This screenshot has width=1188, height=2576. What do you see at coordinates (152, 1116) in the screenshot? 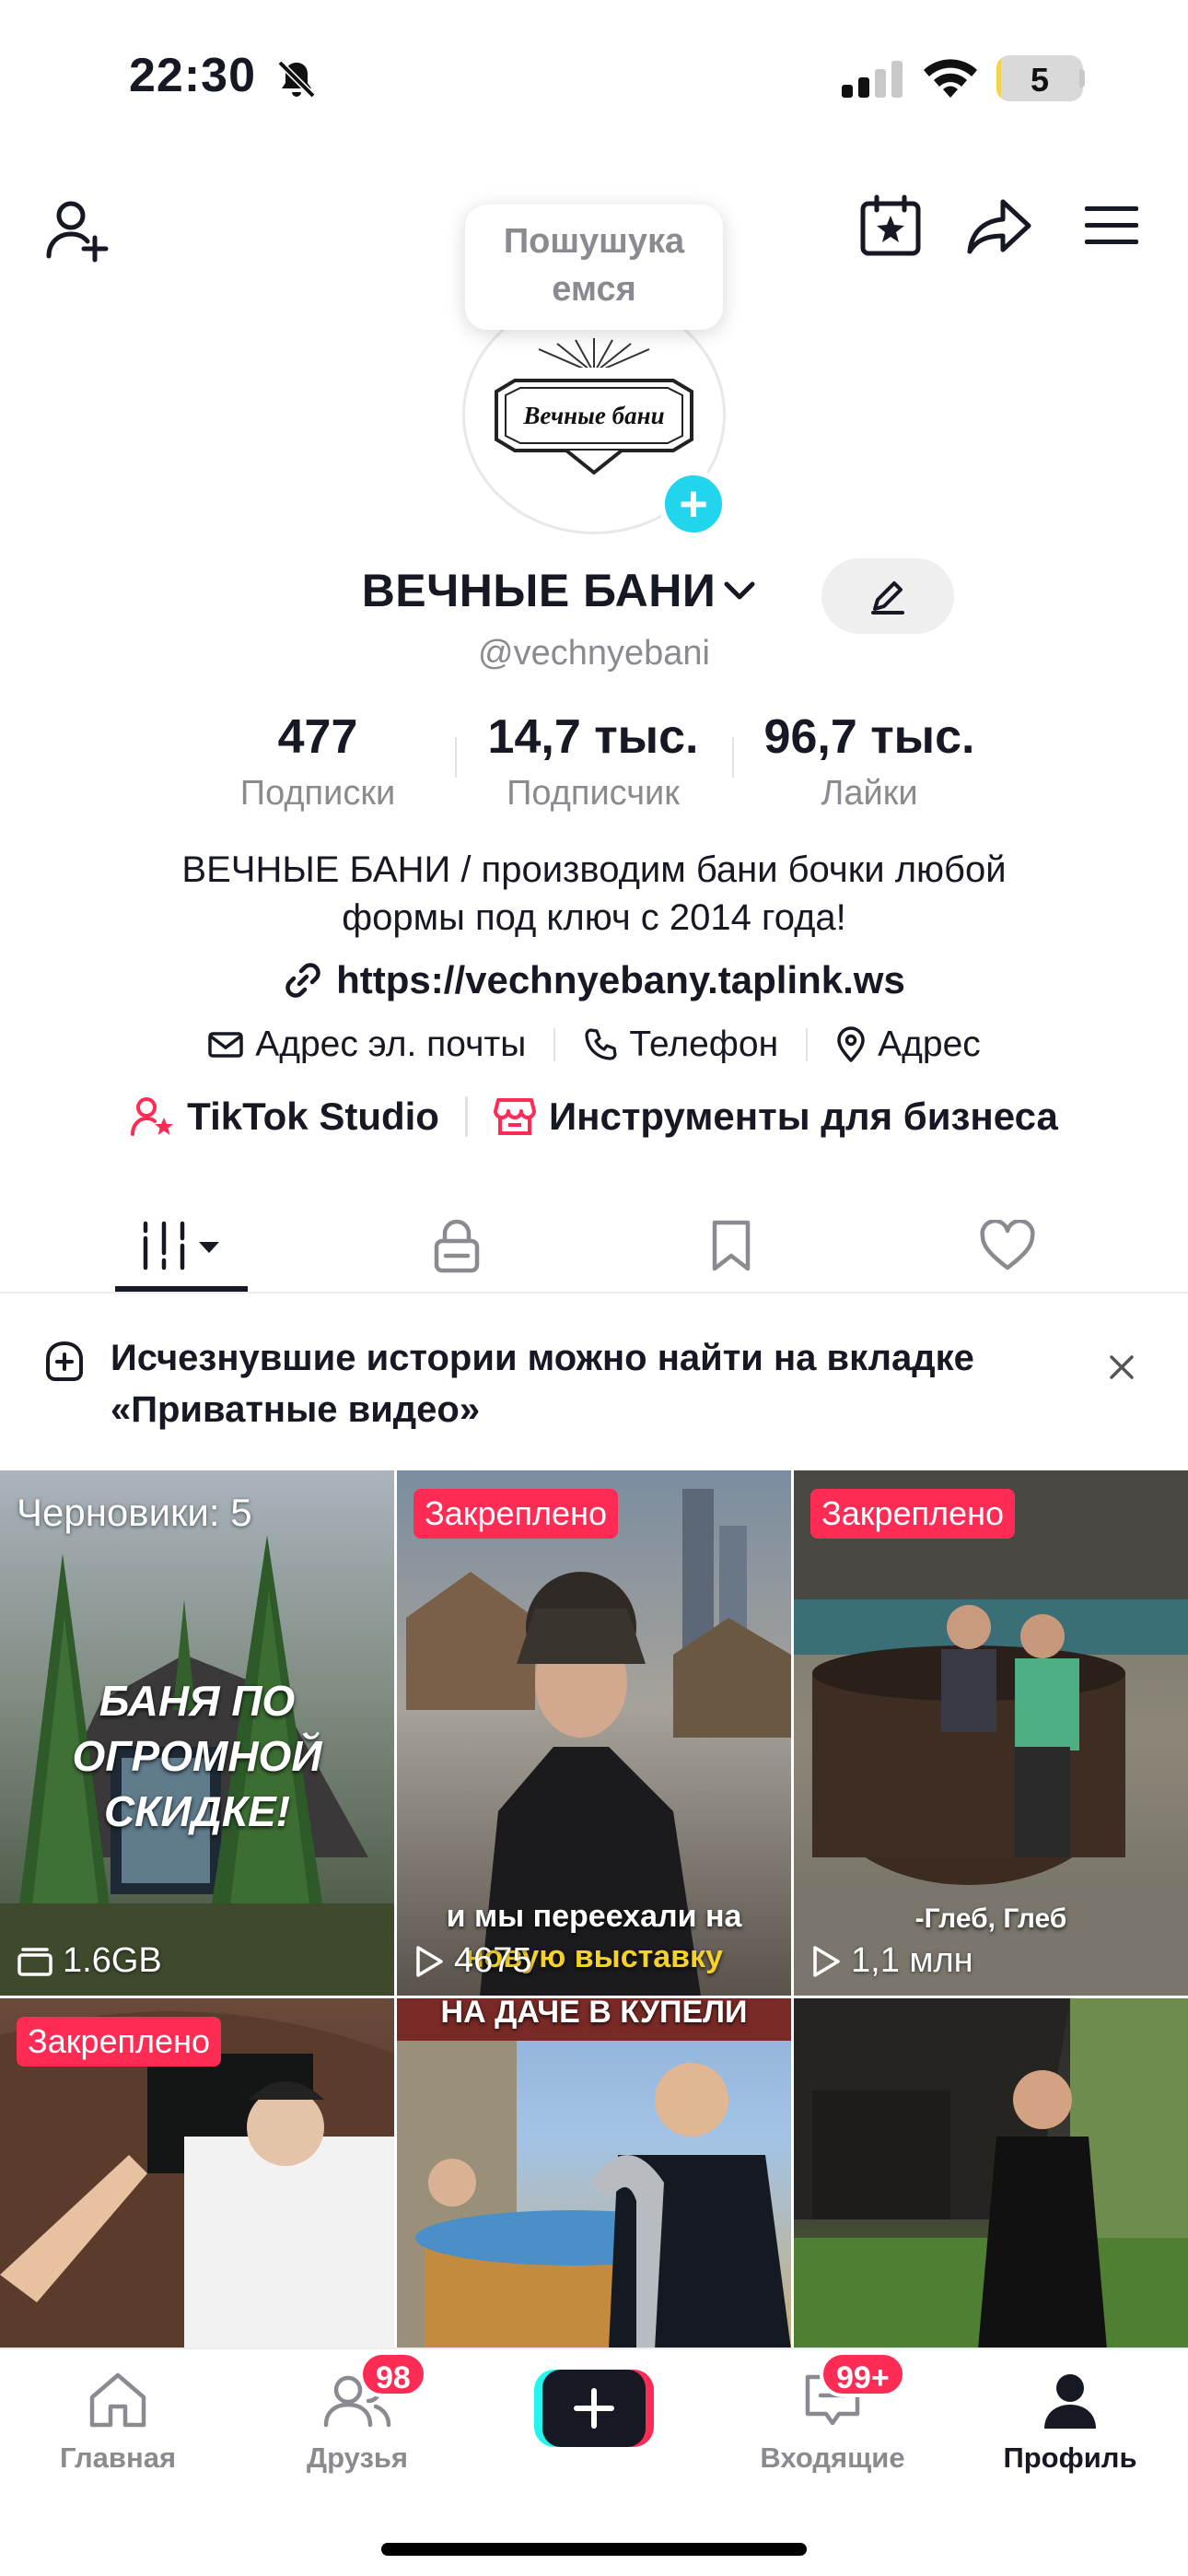
I see `studio-user-star-icon` at bounding box center [152, 1116].